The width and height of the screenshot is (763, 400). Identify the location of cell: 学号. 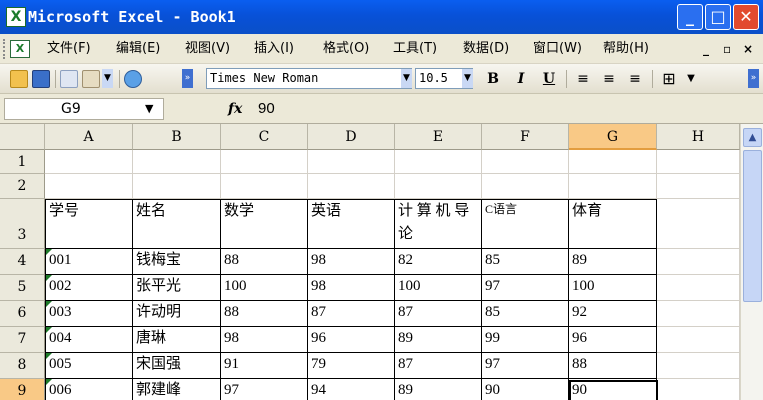
(89, 224).